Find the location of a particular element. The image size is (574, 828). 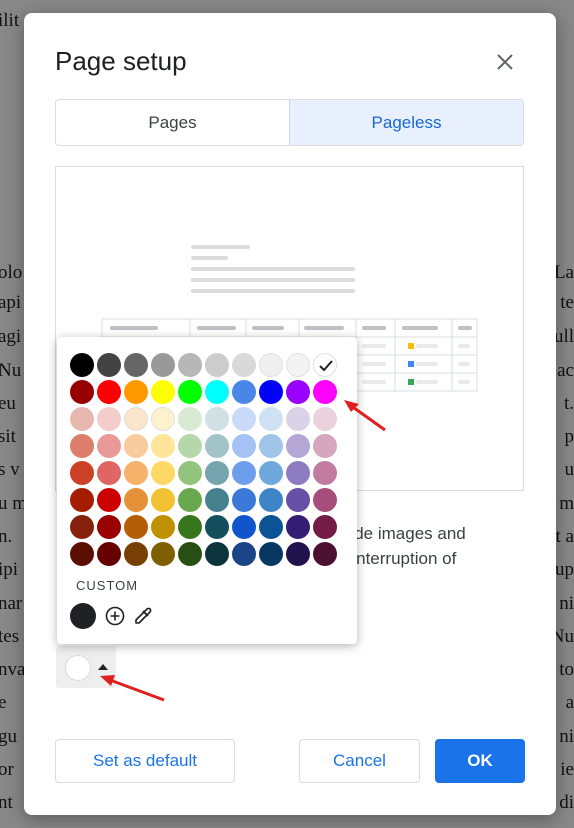

eyedropper-button is located at coordinates (143, 616).